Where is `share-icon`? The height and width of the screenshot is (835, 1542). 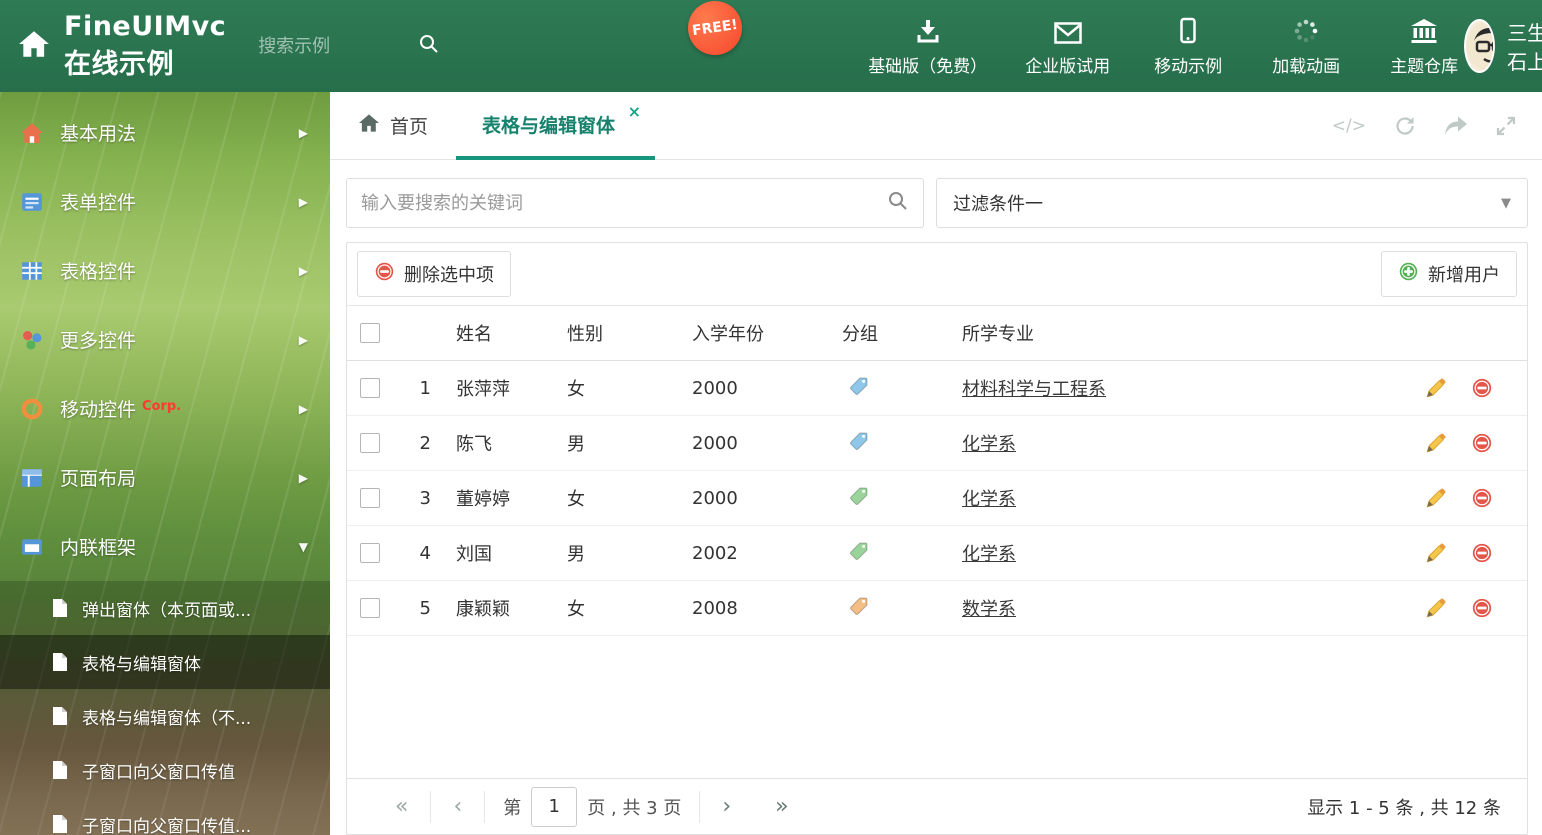
share-icon is located at coordinates (1456, 126).